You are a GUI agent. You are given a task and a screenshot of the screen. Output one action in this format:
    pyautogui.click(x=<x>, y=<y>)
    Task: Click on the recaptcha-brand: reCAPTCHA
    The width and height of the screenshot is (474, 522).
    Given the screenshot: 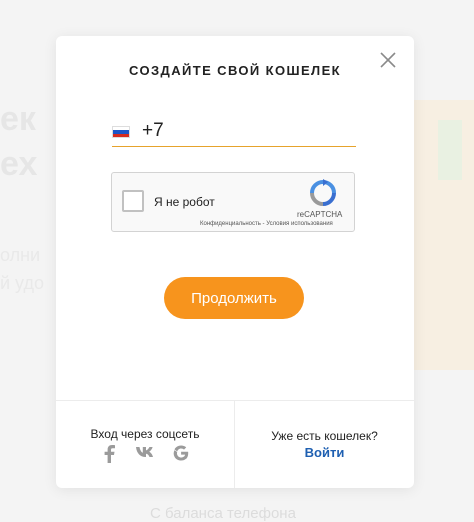 What is the action you would take?
    pyautogui.click(x=320, y=214)
    